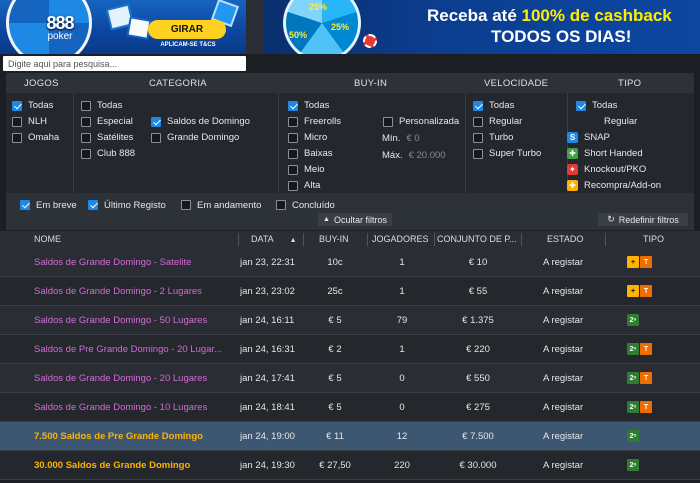 The height and width of the screenshot is (483, 700). What do you see at coordinates (633, 262) in the screenshot?
I see `rebuy-badge-icon: +` at bounding box center [633, 262].